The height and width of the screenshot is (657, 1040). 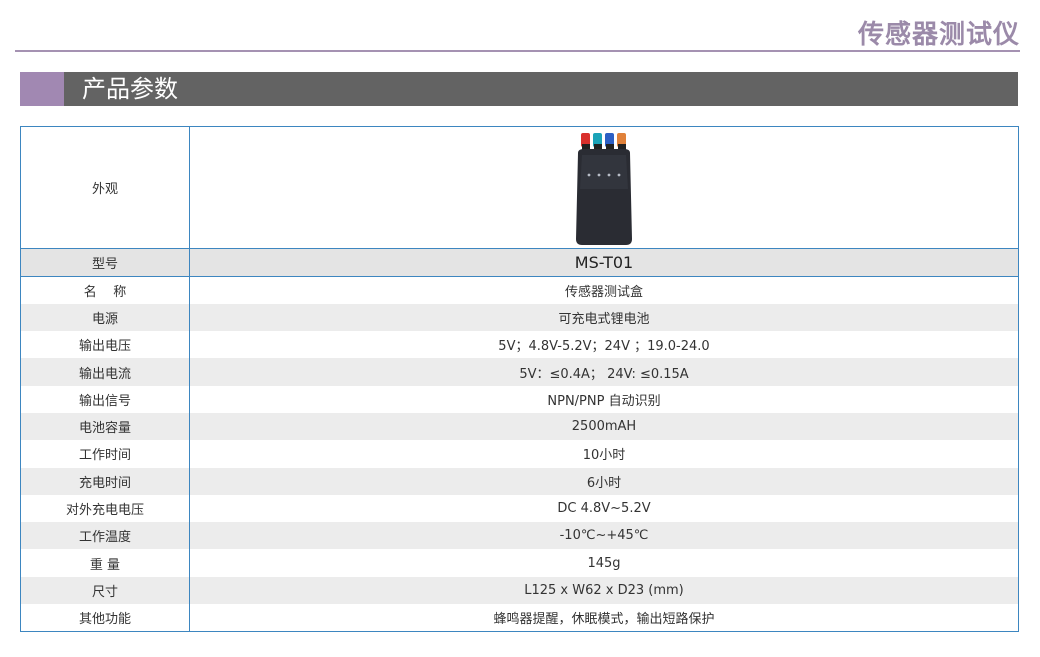 What do you see at coordinates (105, 508) in the screenshot?
I see `spec-label: 对外充电电压` at bounding box center [105, 508].